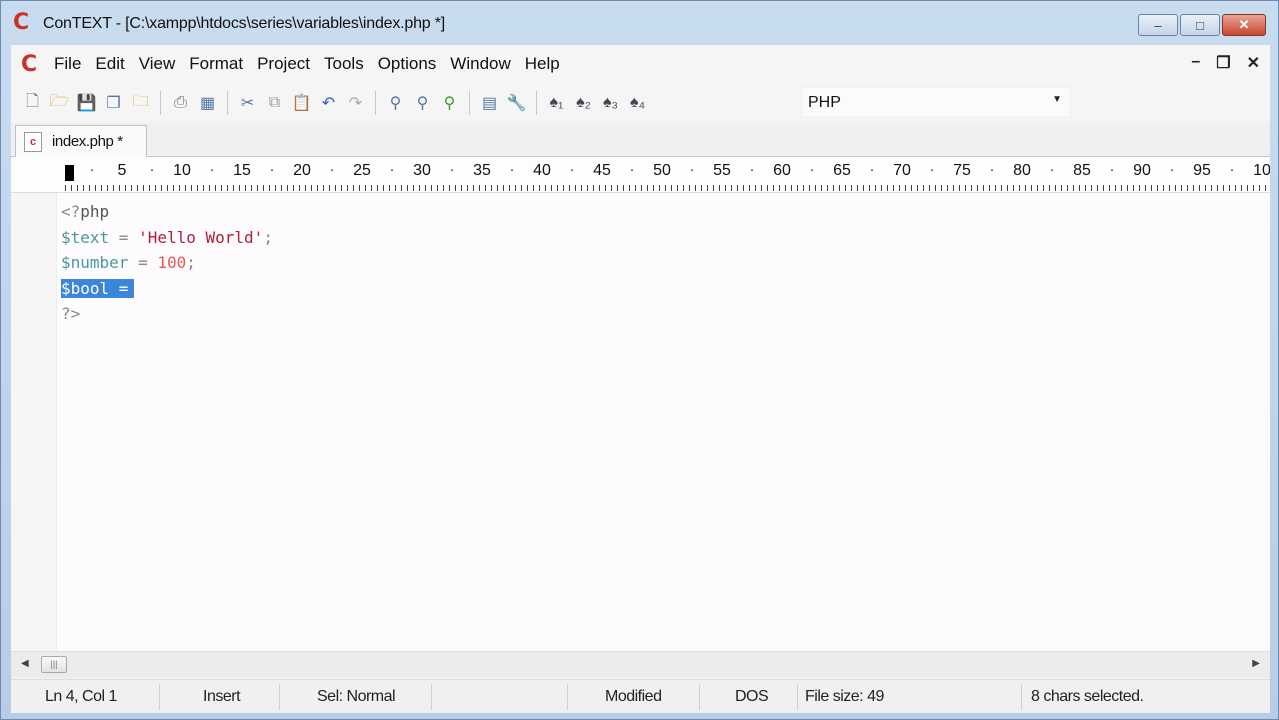  I want to click on open-folder-icon: 🗀, so click(140, 103).